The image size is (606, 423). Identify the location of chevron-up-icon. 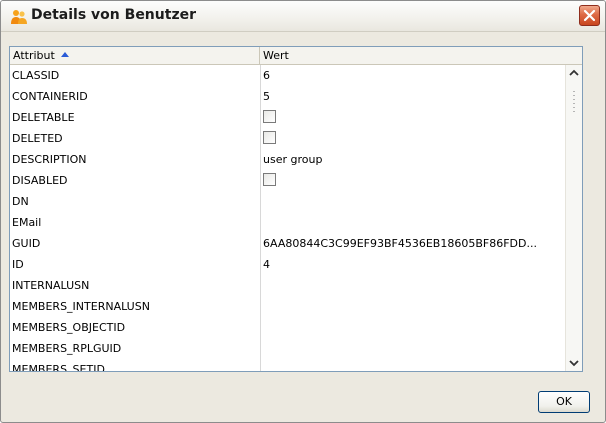
(574, 72).